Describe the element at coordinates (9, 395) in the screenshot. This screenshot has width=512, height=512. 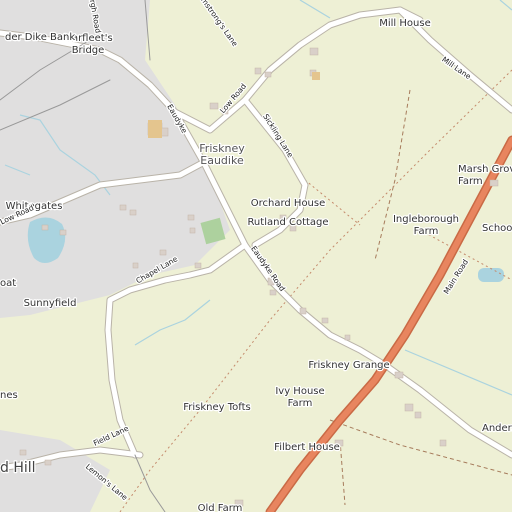
I see `label-nes: nes` at that location.